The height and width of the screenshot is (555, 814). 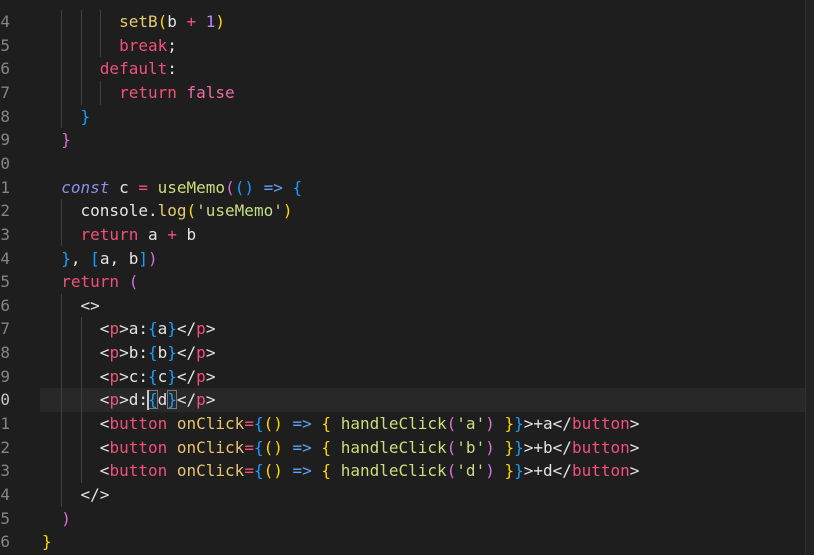 I want to click on code-token: >c:, so click(x=133, y=376).